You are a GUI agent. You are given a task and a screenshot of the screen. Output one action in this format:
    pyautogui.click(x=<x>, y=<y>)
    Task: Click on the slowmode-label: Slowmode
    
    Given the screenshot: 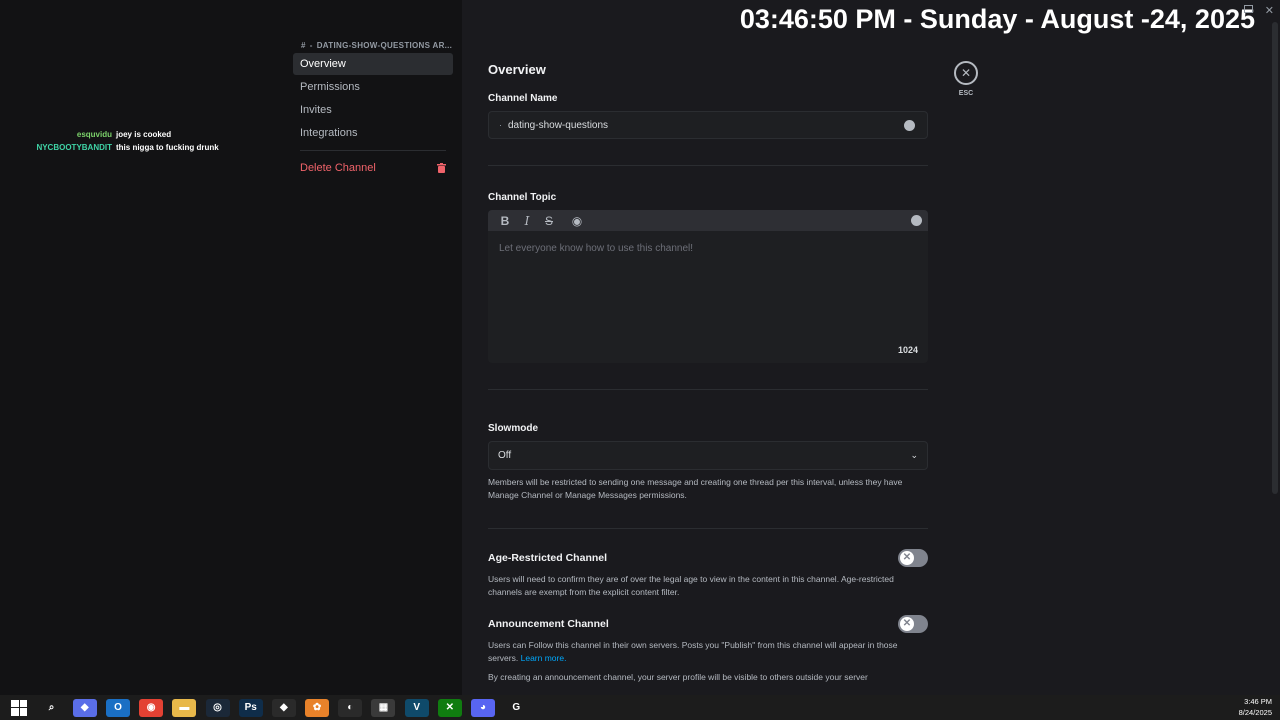 What is the action you would take?
    pyautogui.click(x=513, y=428)
    